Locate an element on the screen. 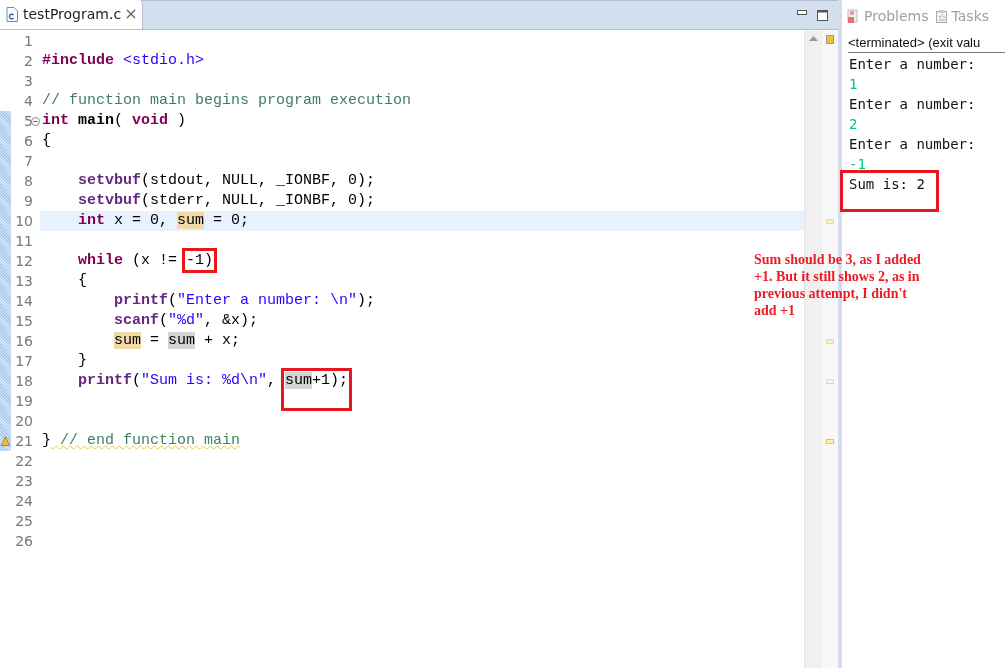 This screenshot has width=1005, height=668. code-line: } // end function main is located at coordinates (141, 440).